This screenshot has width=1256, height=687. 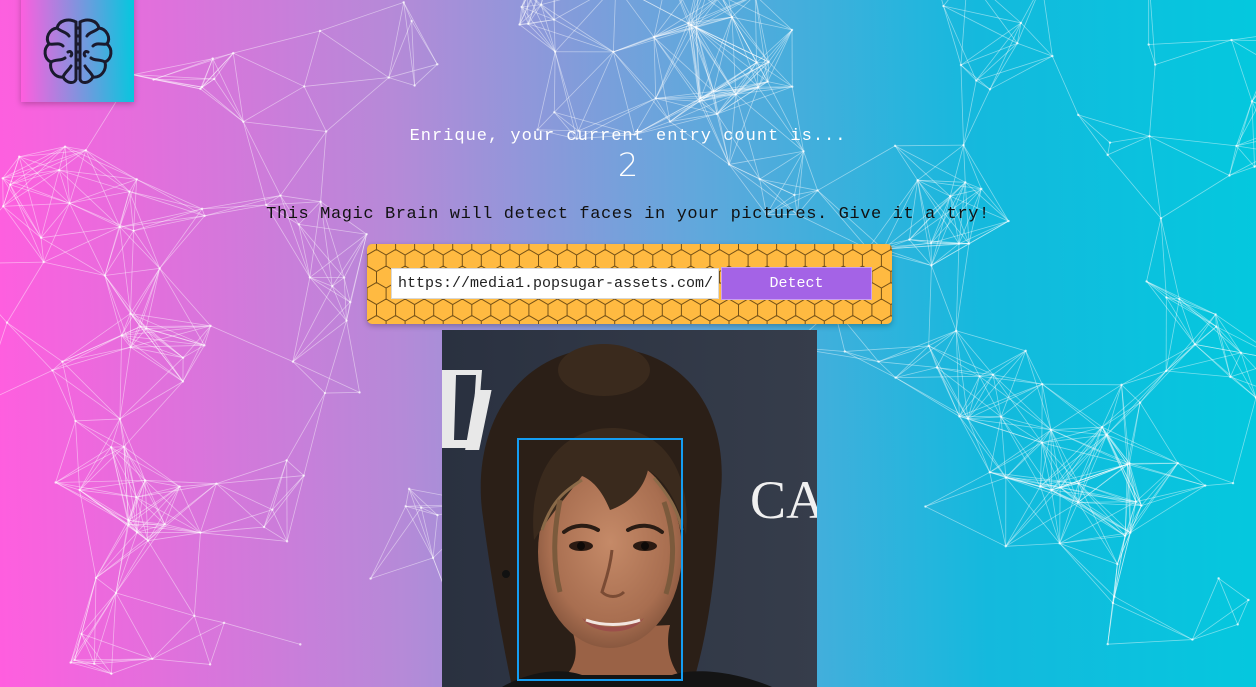 I want to click on logo-card, so click(x=77, y=51).